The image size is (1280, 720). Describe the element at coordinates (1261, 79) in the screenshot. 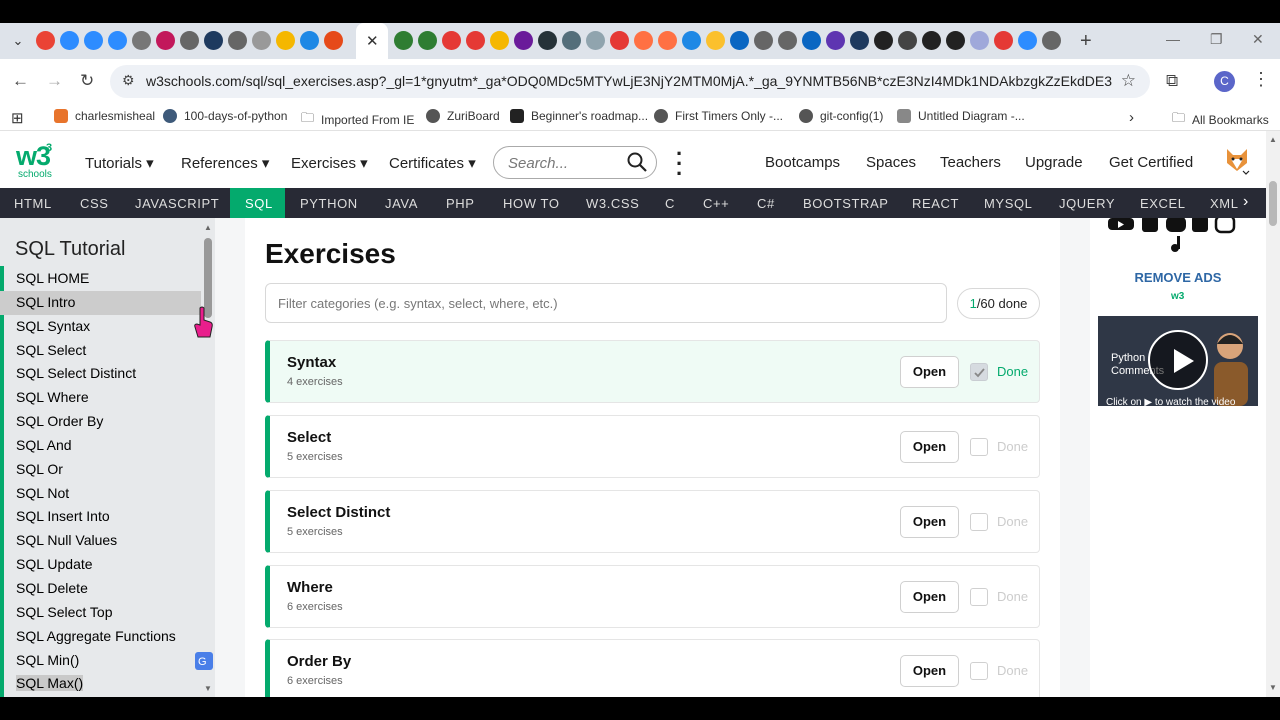

I see `browser-menu-icon: ⋮` at that location.